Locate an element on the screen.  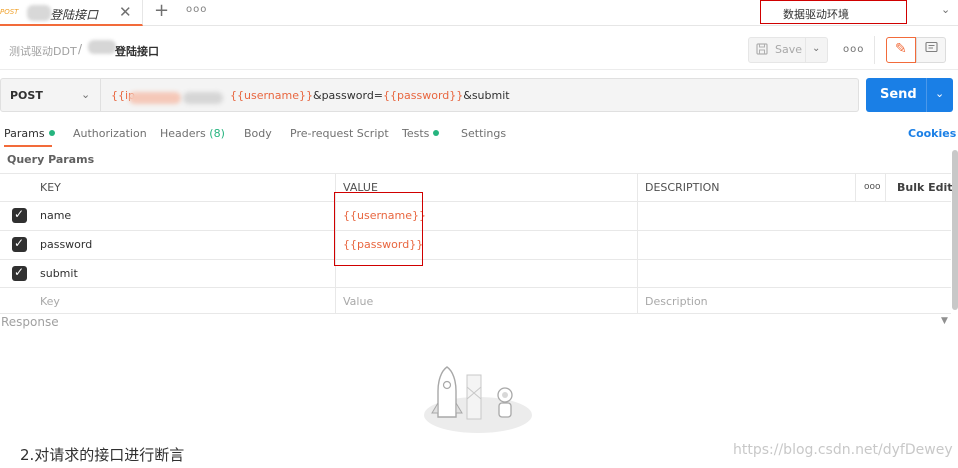
query-params-title: Query Params is located at coordinates (51, 159).